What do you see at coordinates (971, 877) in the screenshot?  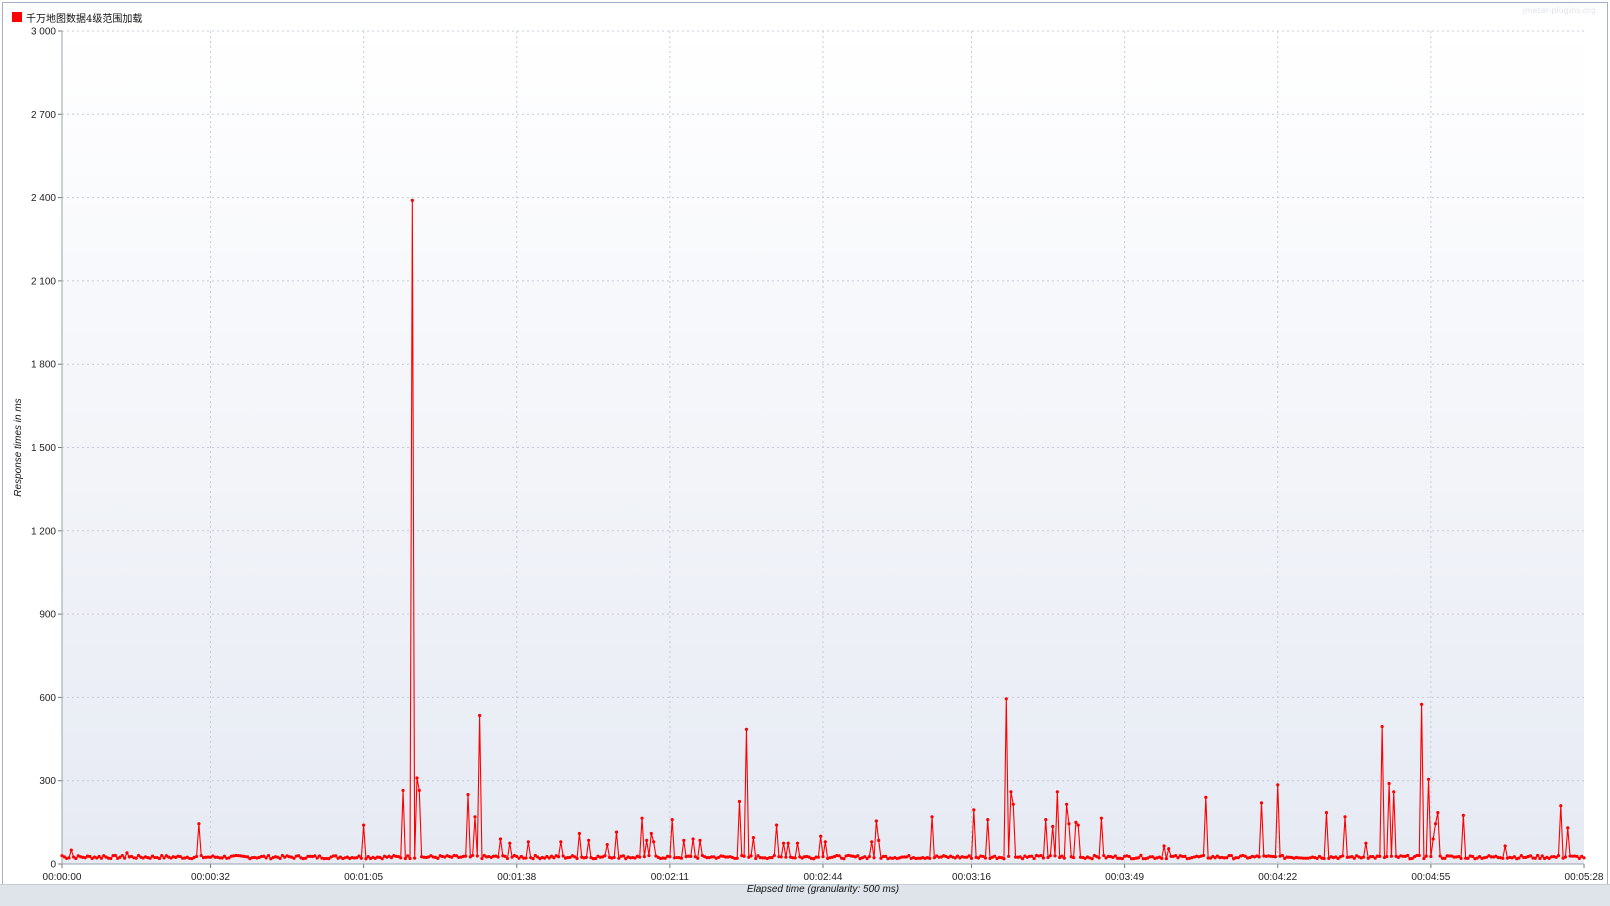 I see `x-tick-label: 00:03:16` at bounding box center [971, 877].